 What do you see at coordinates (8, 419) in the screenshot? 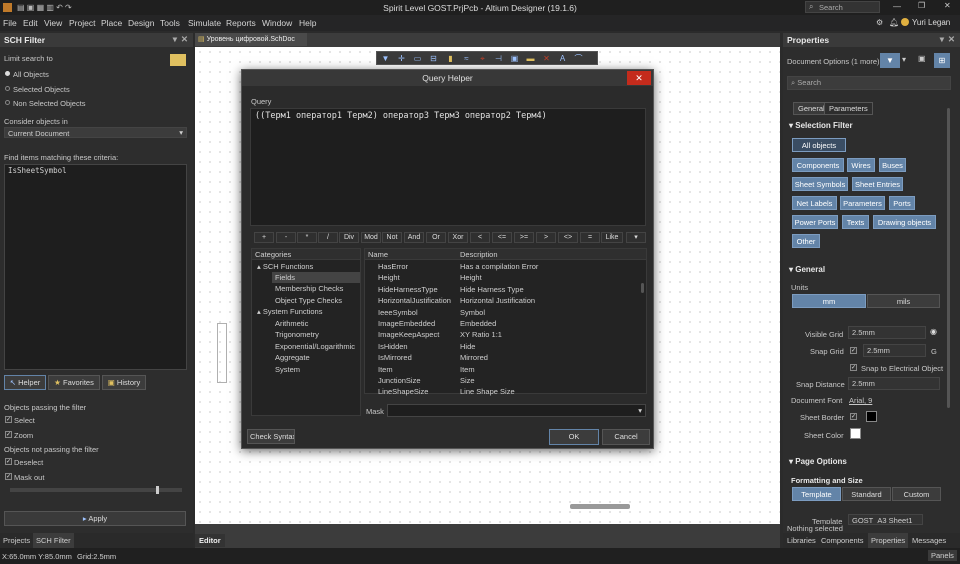
I see `select-checkbox: ✓` at bounding box center [8, 419].